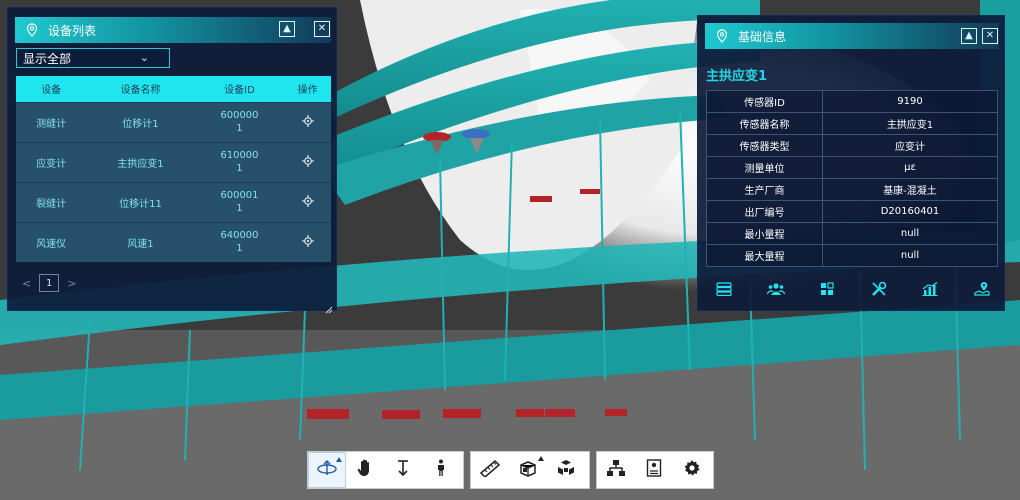 Image resolution: width=1020 pixels, height=500 pixels. I want to click on orbit-icon, so click(327, 470).